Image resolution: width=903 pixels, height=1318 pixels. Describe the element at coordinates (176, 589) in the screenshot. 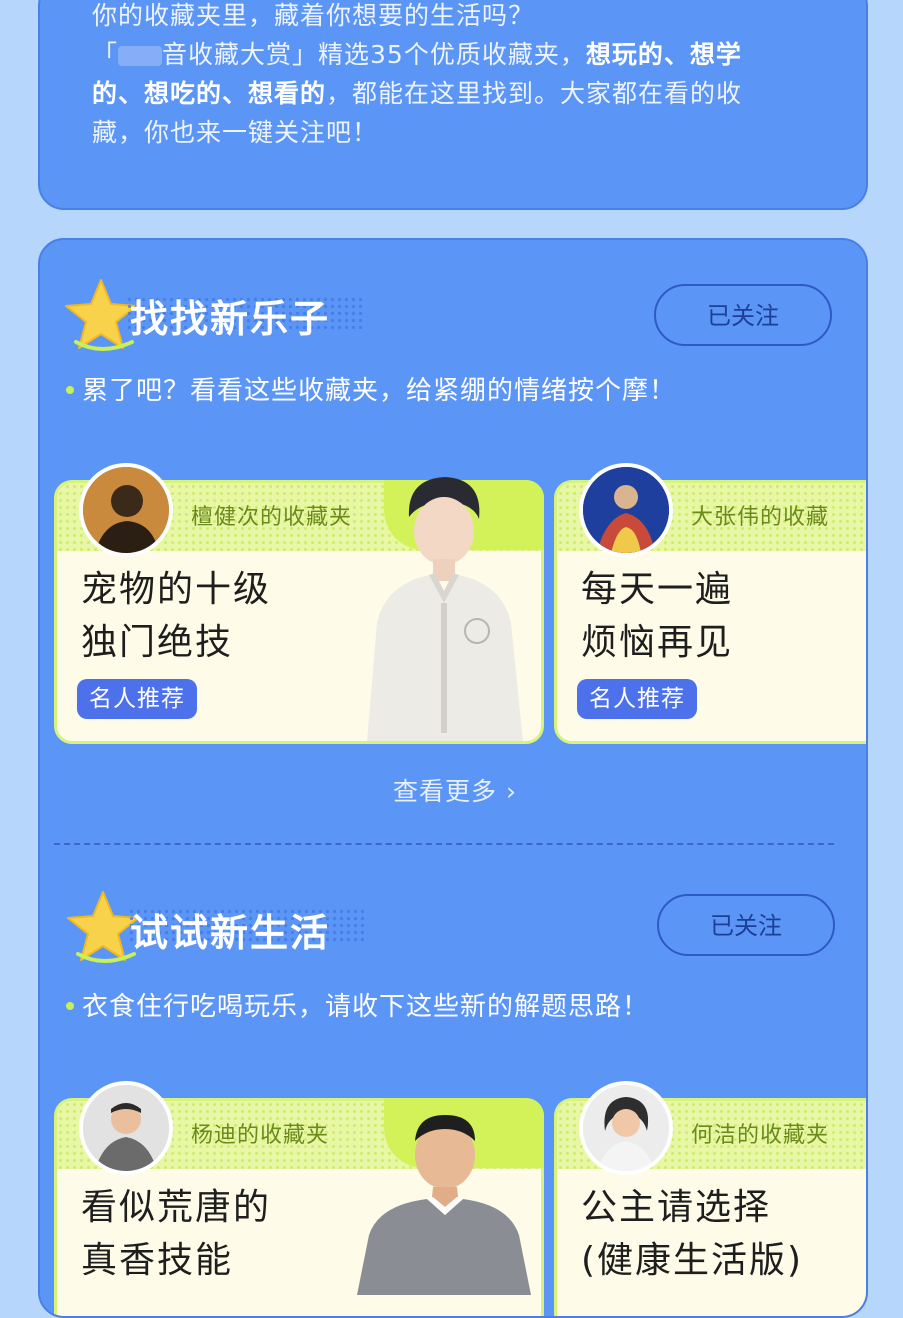

I see `card-title-line-1: 宠物的十级` at that location.